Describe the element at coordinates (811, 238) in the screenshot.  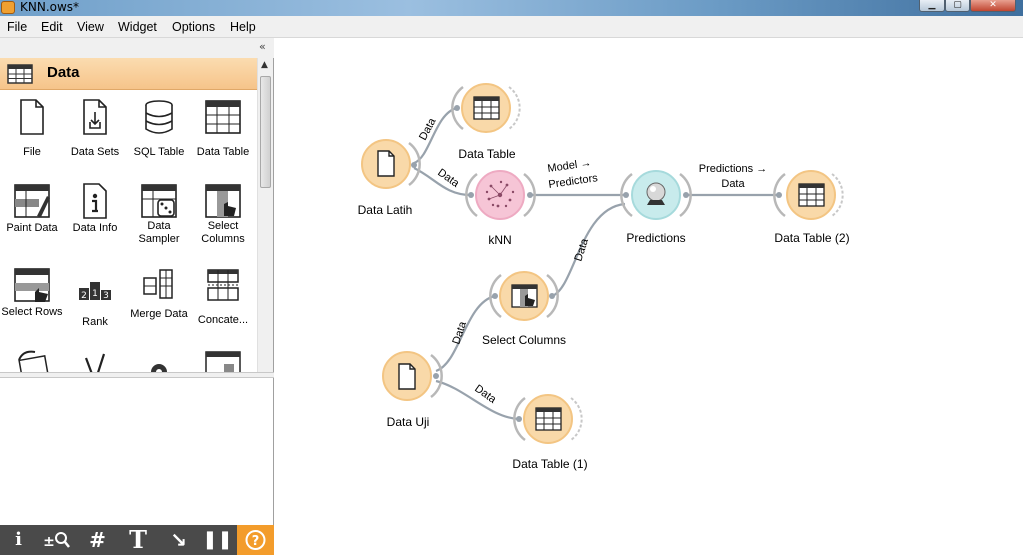
I see `node-label-data-table-2: Data Table (2)` at that location.